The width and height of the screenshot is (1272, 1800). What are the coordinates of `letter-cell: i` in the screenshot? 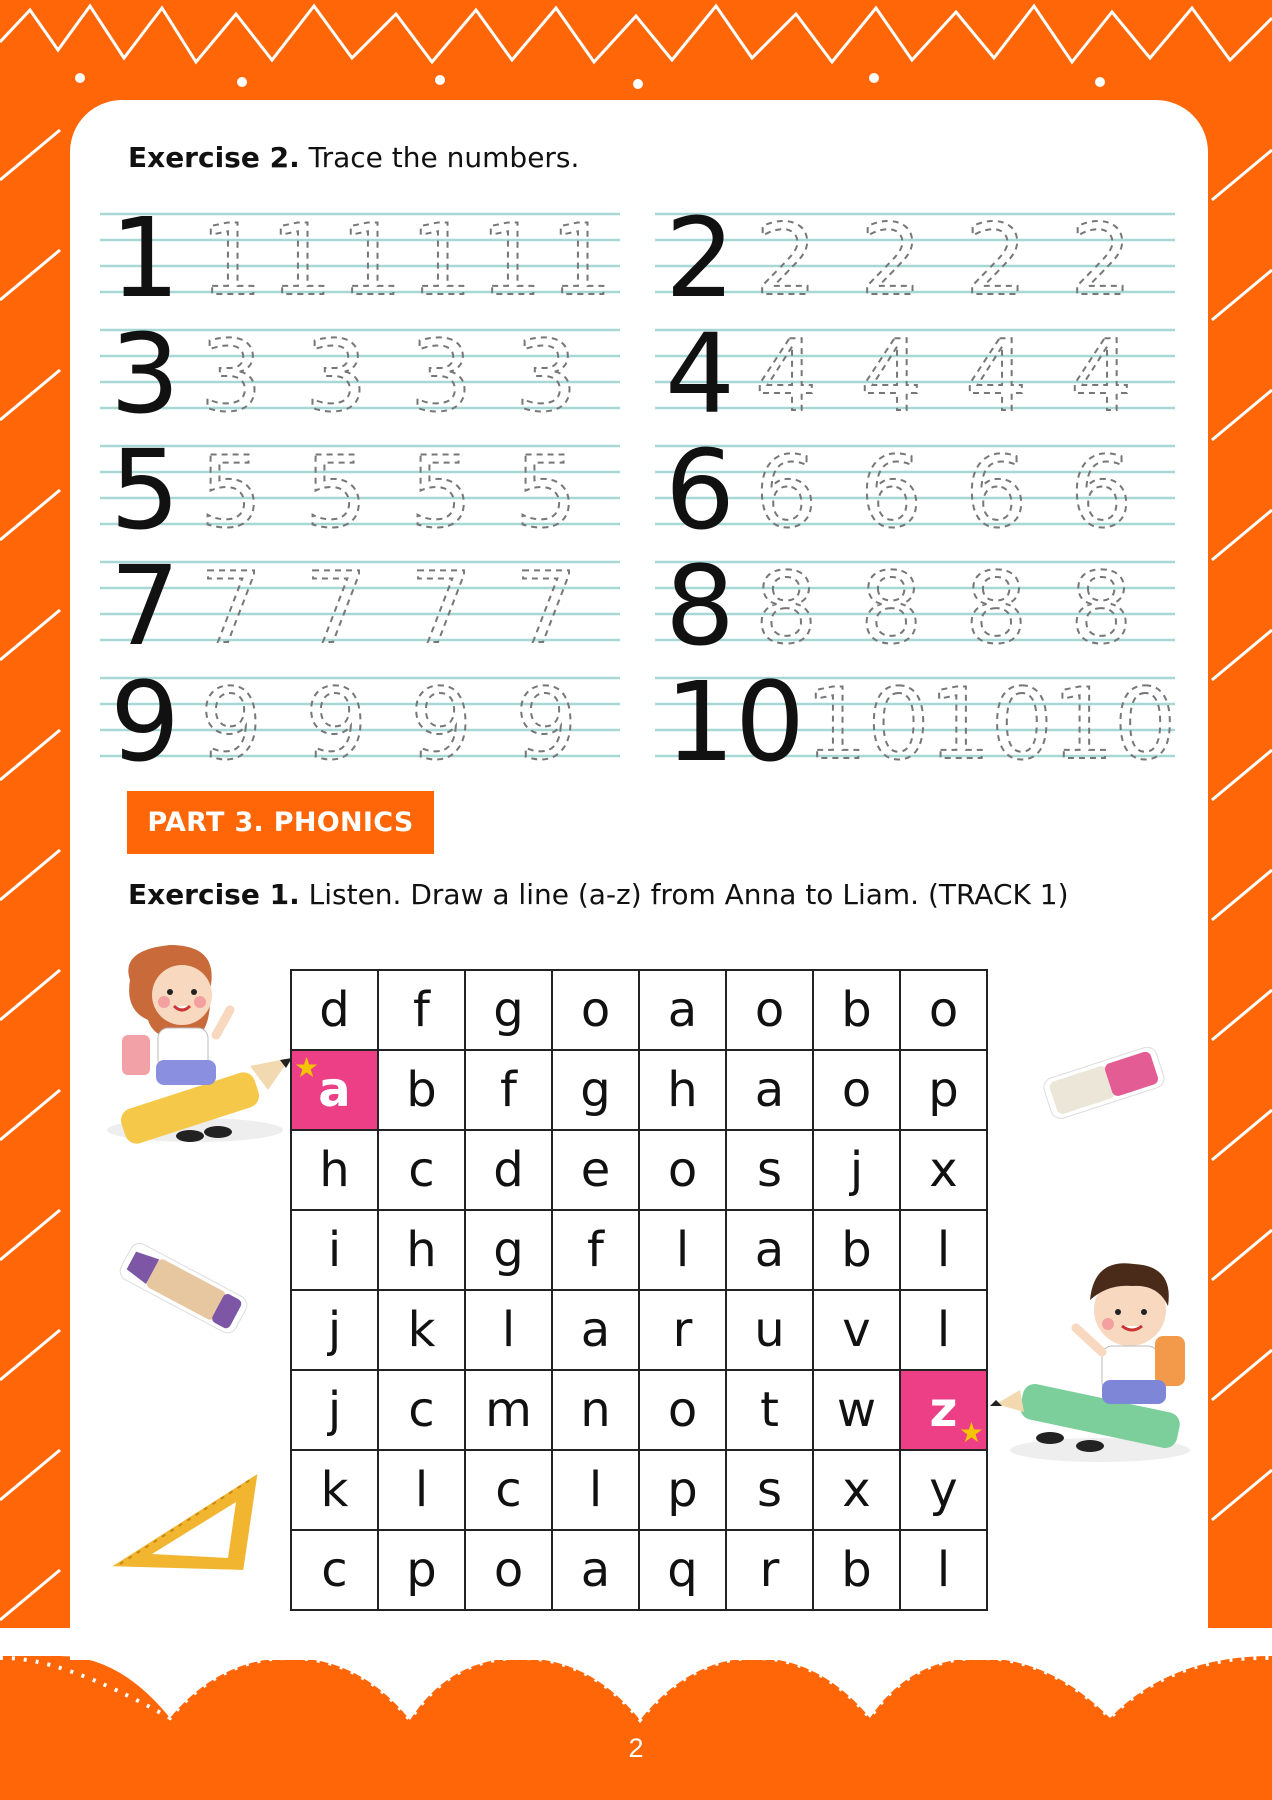 It's located at (334, 1250).